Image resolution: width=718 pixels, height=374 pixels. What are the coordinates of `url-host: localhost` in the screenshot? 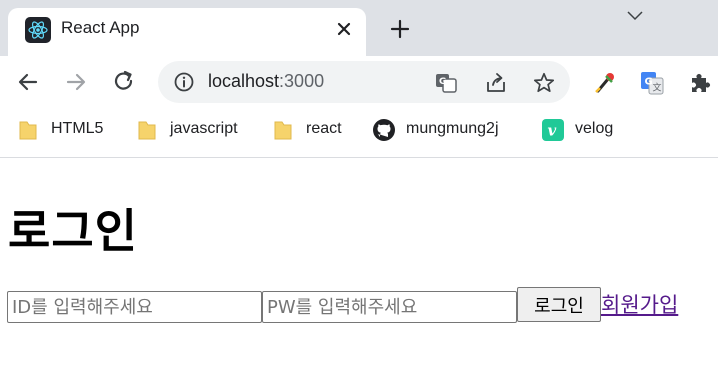 It's located at (244, 81).